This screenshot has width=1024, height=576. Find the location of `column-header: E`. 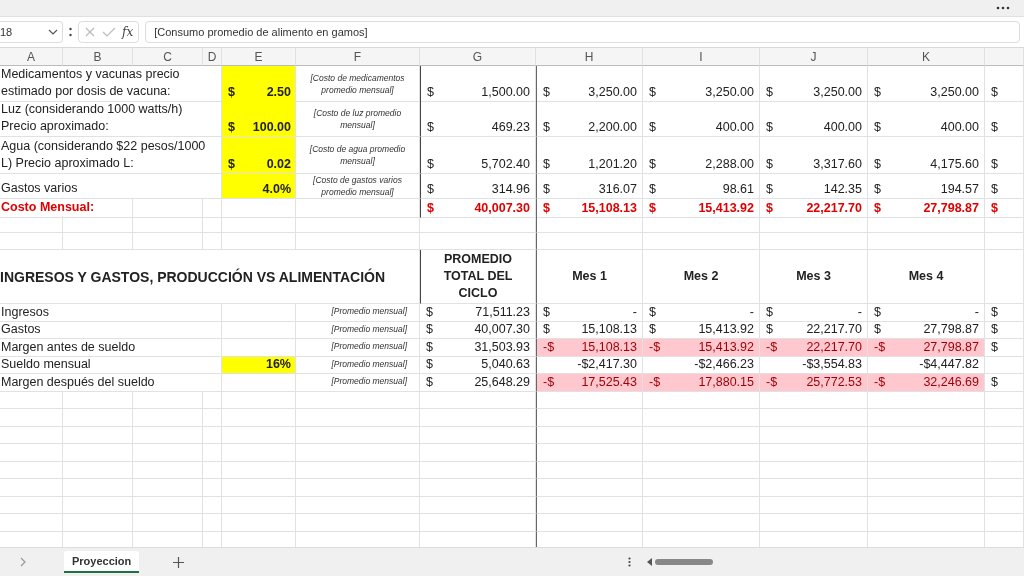

column-header: E is located at coordinates (258, 56).